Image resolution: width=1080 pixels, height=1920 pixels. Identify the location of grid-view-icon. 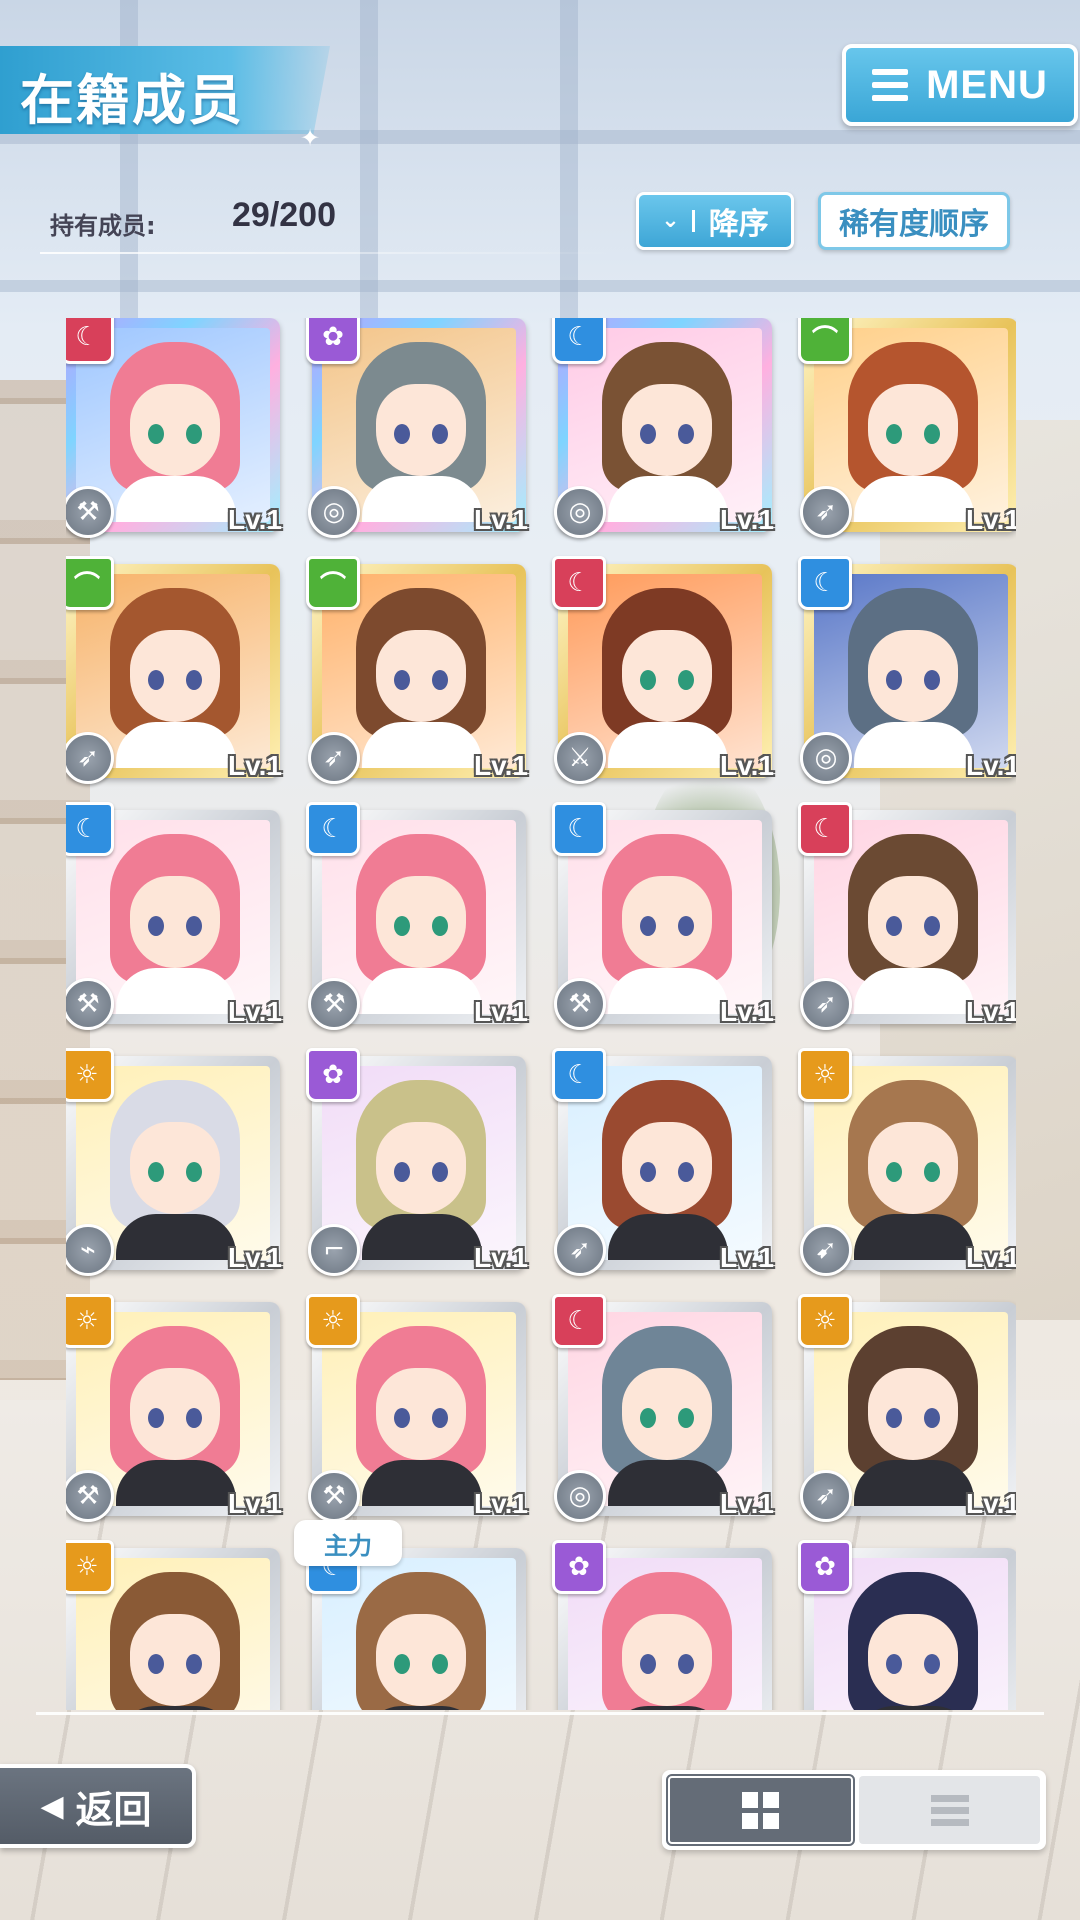
(760, 1810).